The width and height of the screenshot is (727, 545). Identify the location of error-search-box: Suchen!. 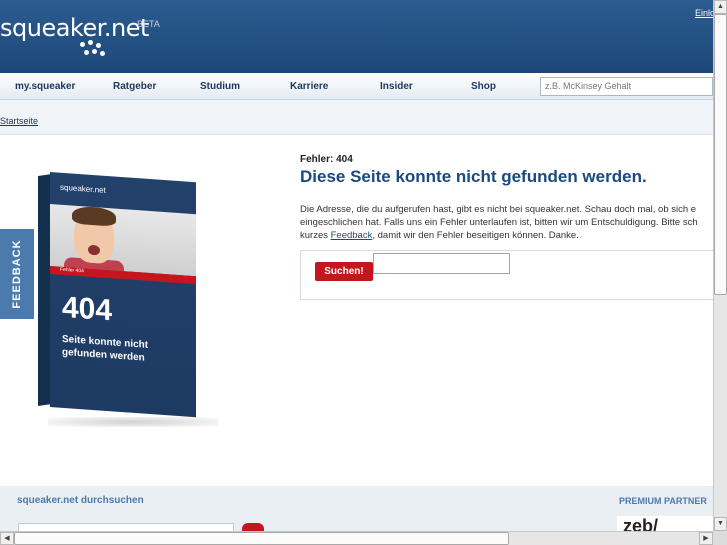
(506, 275).